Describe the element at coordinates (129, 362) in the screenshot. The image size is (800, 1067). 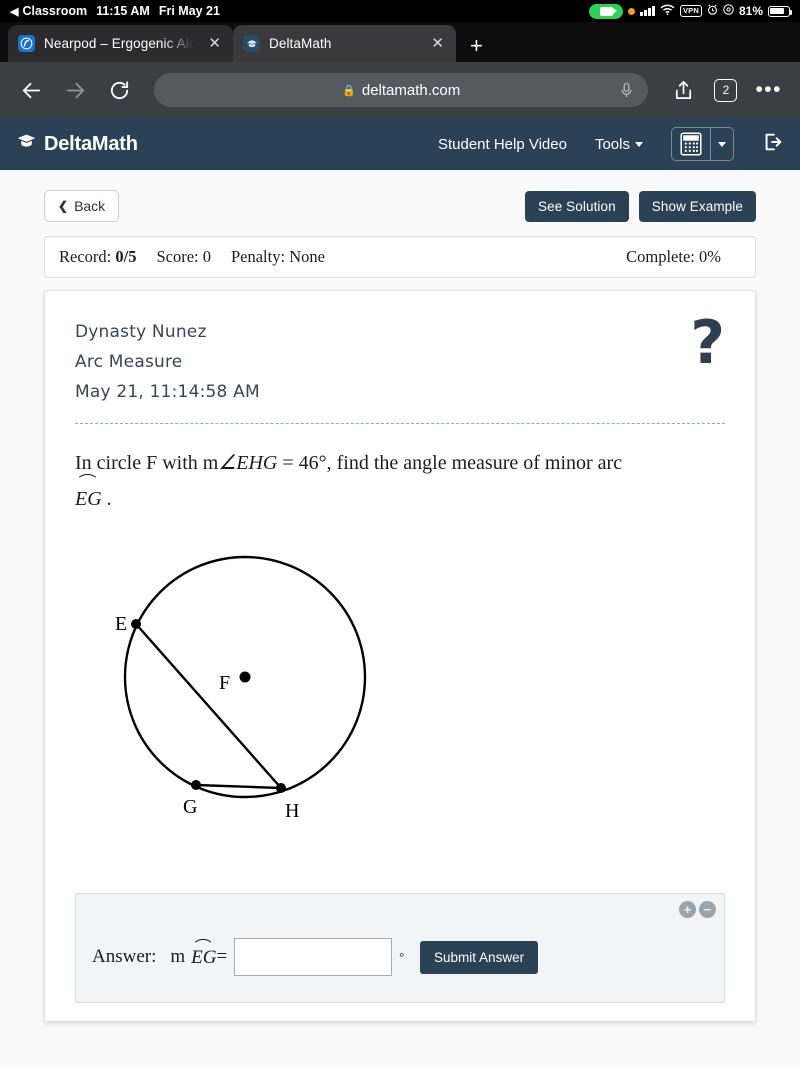
I see `assignment-topic: Arc Measure` at that location.